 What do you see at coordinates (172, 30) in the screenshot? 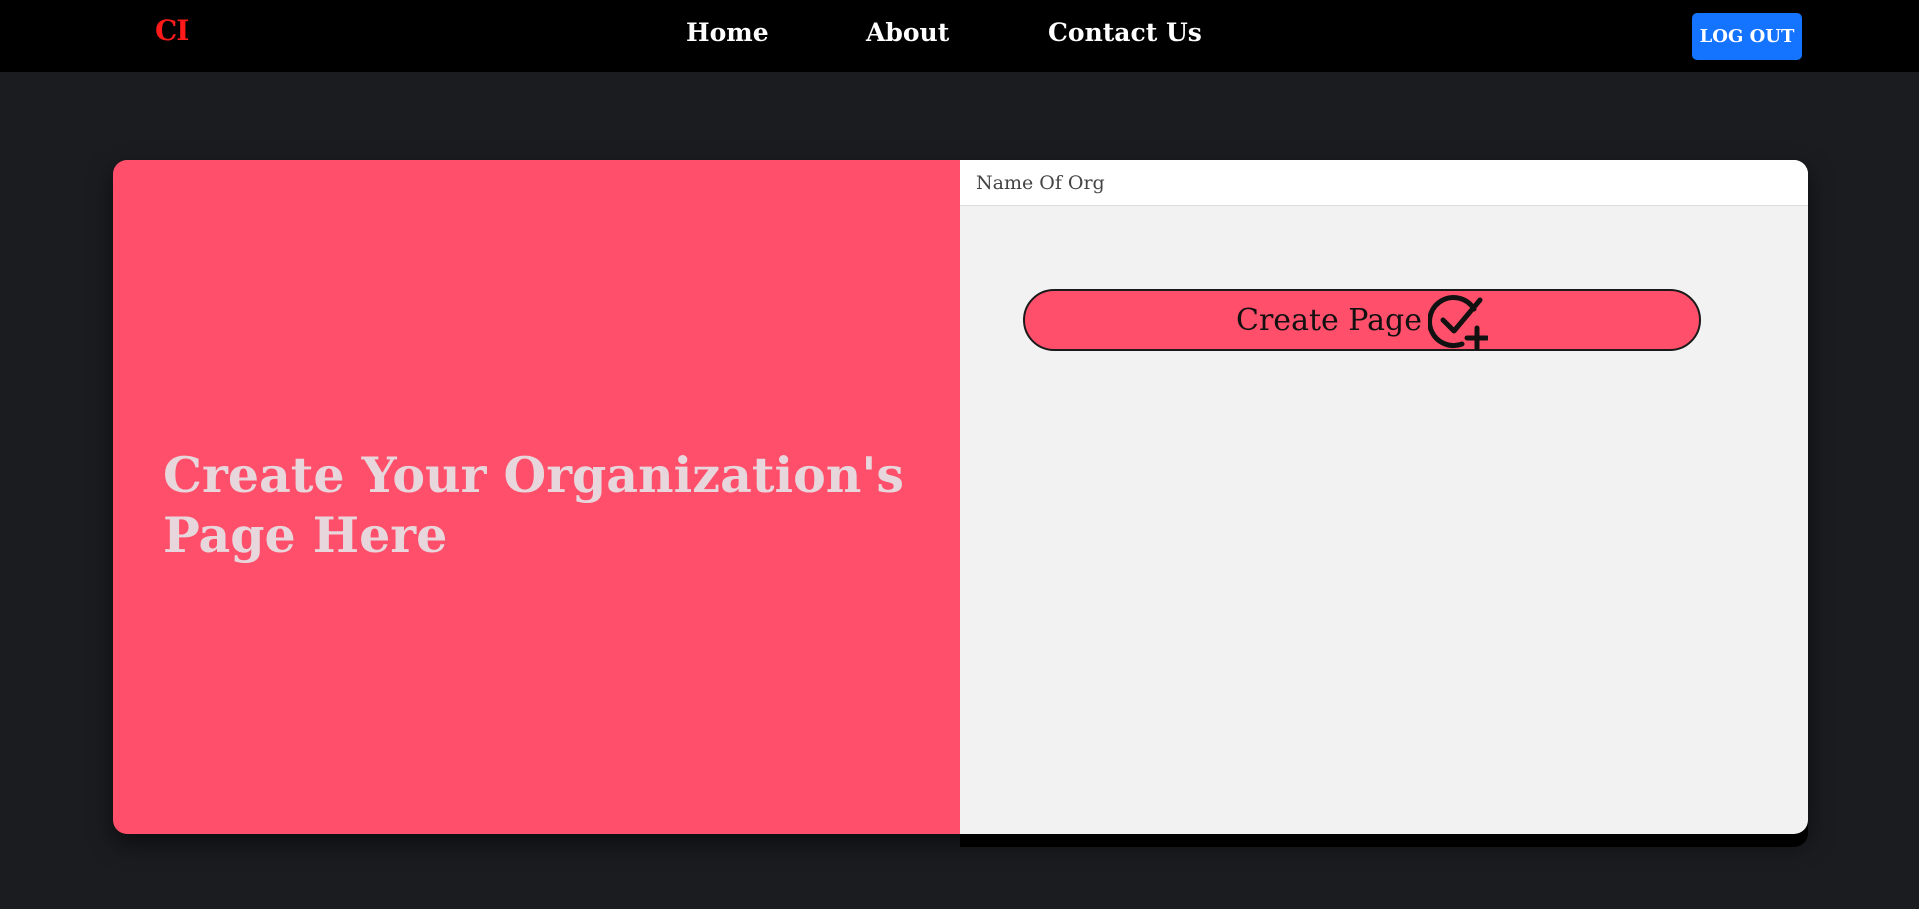
I see `logo: CI` at bounding box center [172, 30].